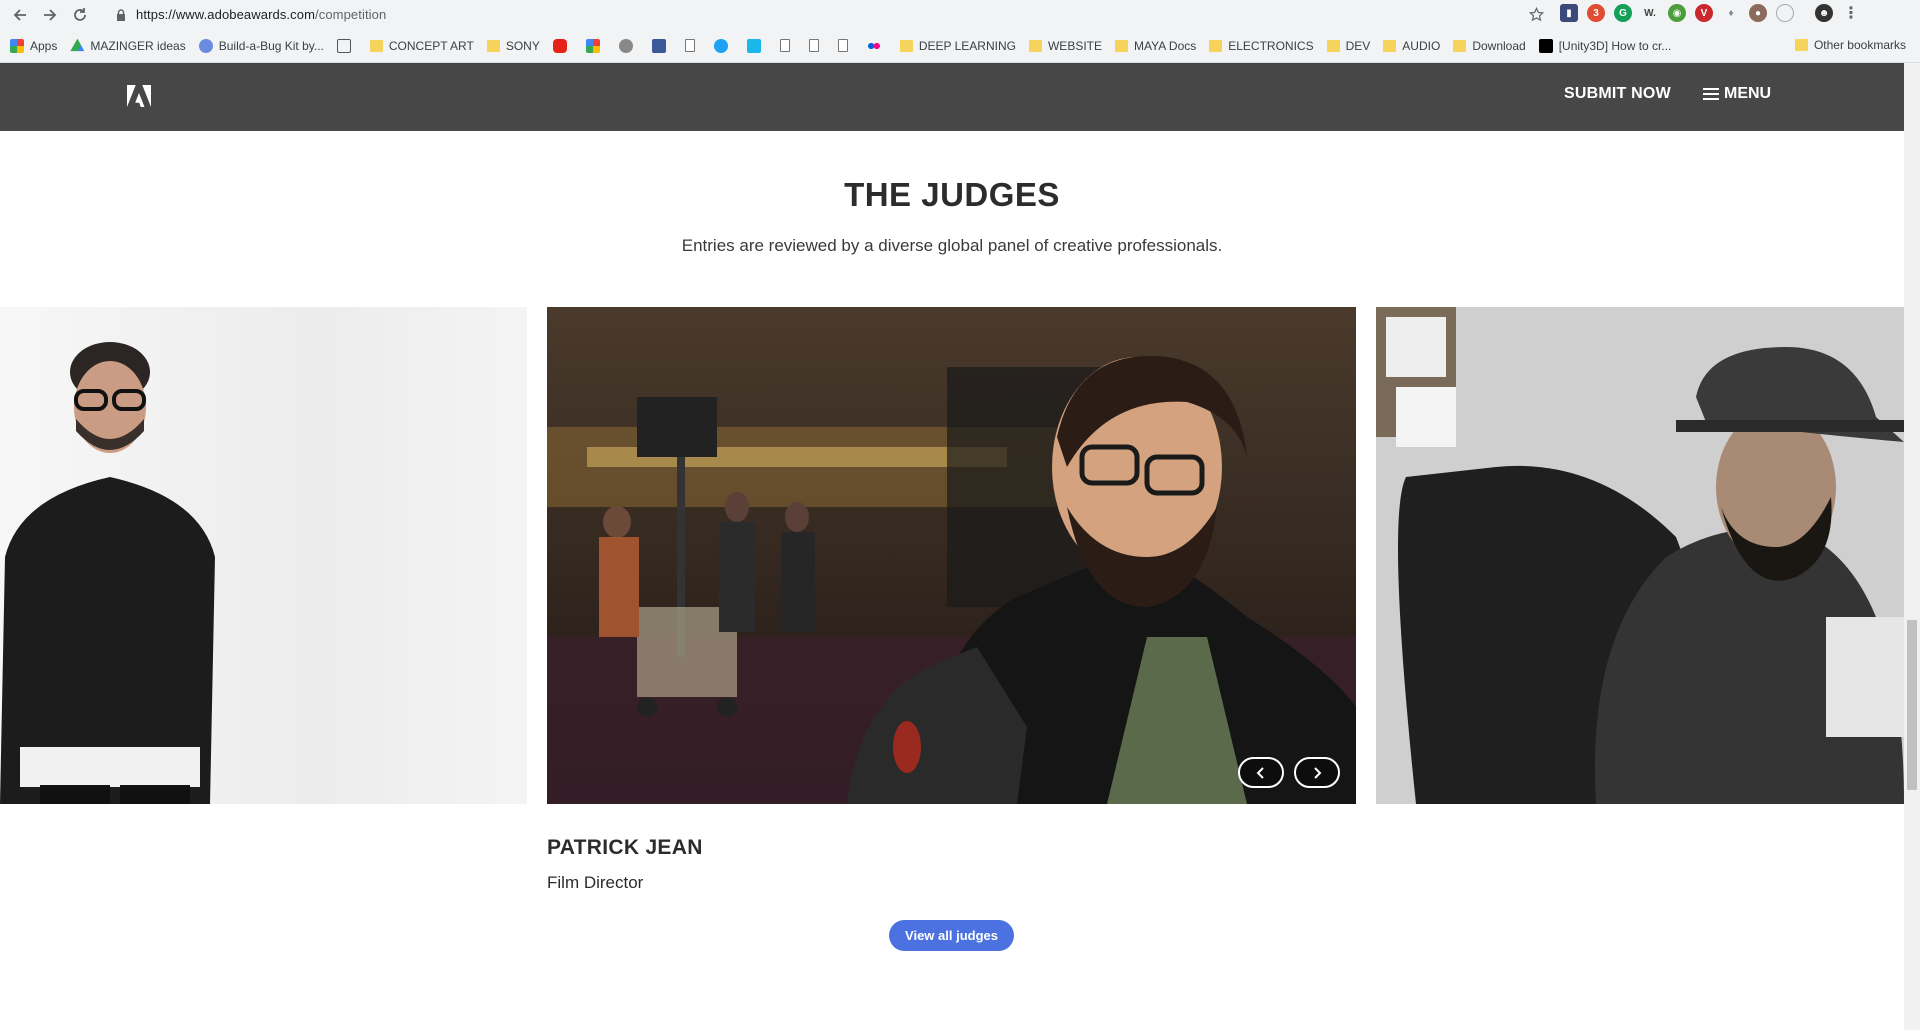 This screenshot has height=1030, width=1920. What do you see at coordinates (351, 14) in the screenshot?
I see `url-path: /competition` at bounding box center [351, 14].